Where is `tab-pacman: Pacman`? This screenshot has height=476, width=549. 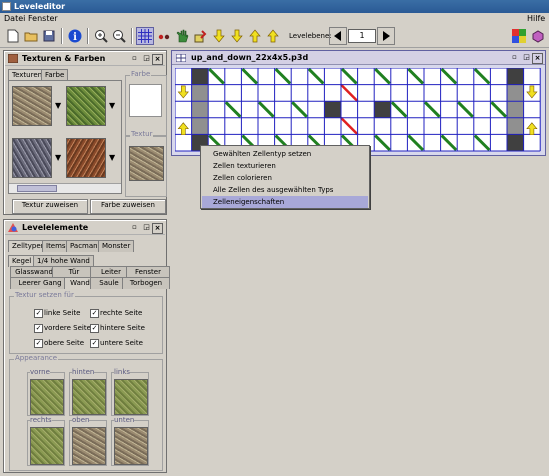 tab-pacman: Pacman is located at coordinates (84, 246).